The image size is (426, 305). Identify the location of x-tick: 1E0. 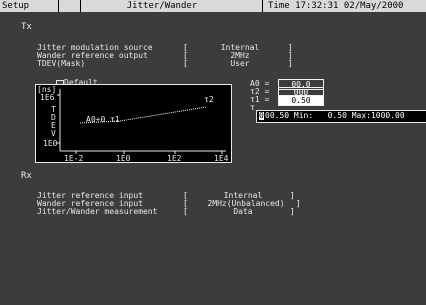
(123, 158).